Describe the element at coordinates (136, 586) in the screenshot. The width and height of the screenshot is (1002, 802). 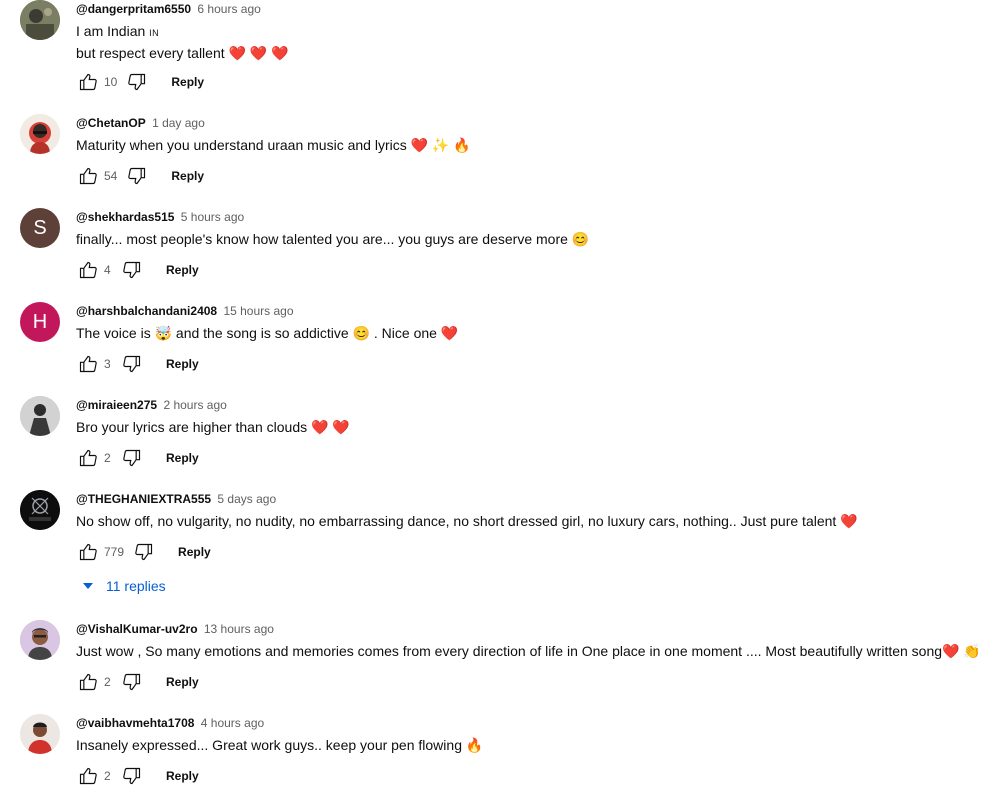
I see `replies-count-label: 11 replies` at that location.